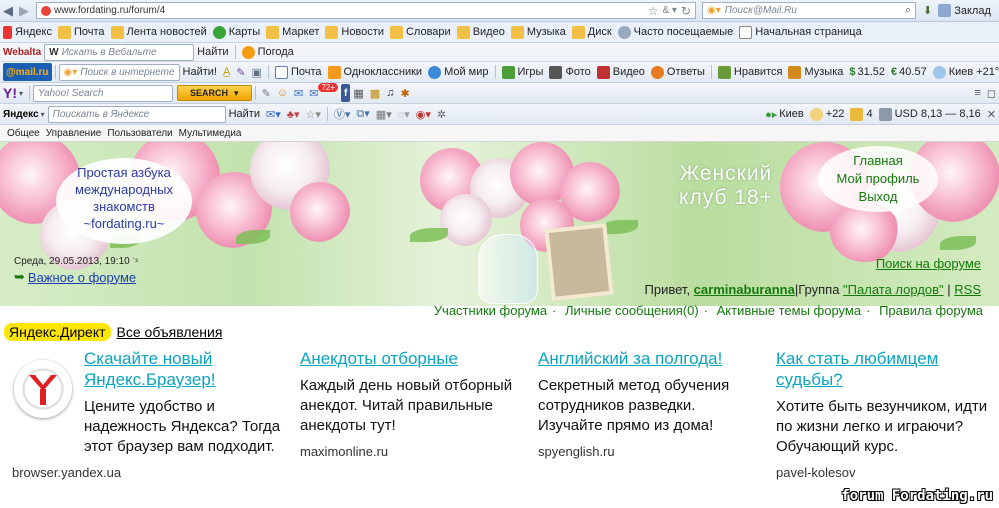 Image resolution: width=999 pixels, height=508 pixels. I want to click on yahoo-mail-icon: ✉, so click(298, 93).